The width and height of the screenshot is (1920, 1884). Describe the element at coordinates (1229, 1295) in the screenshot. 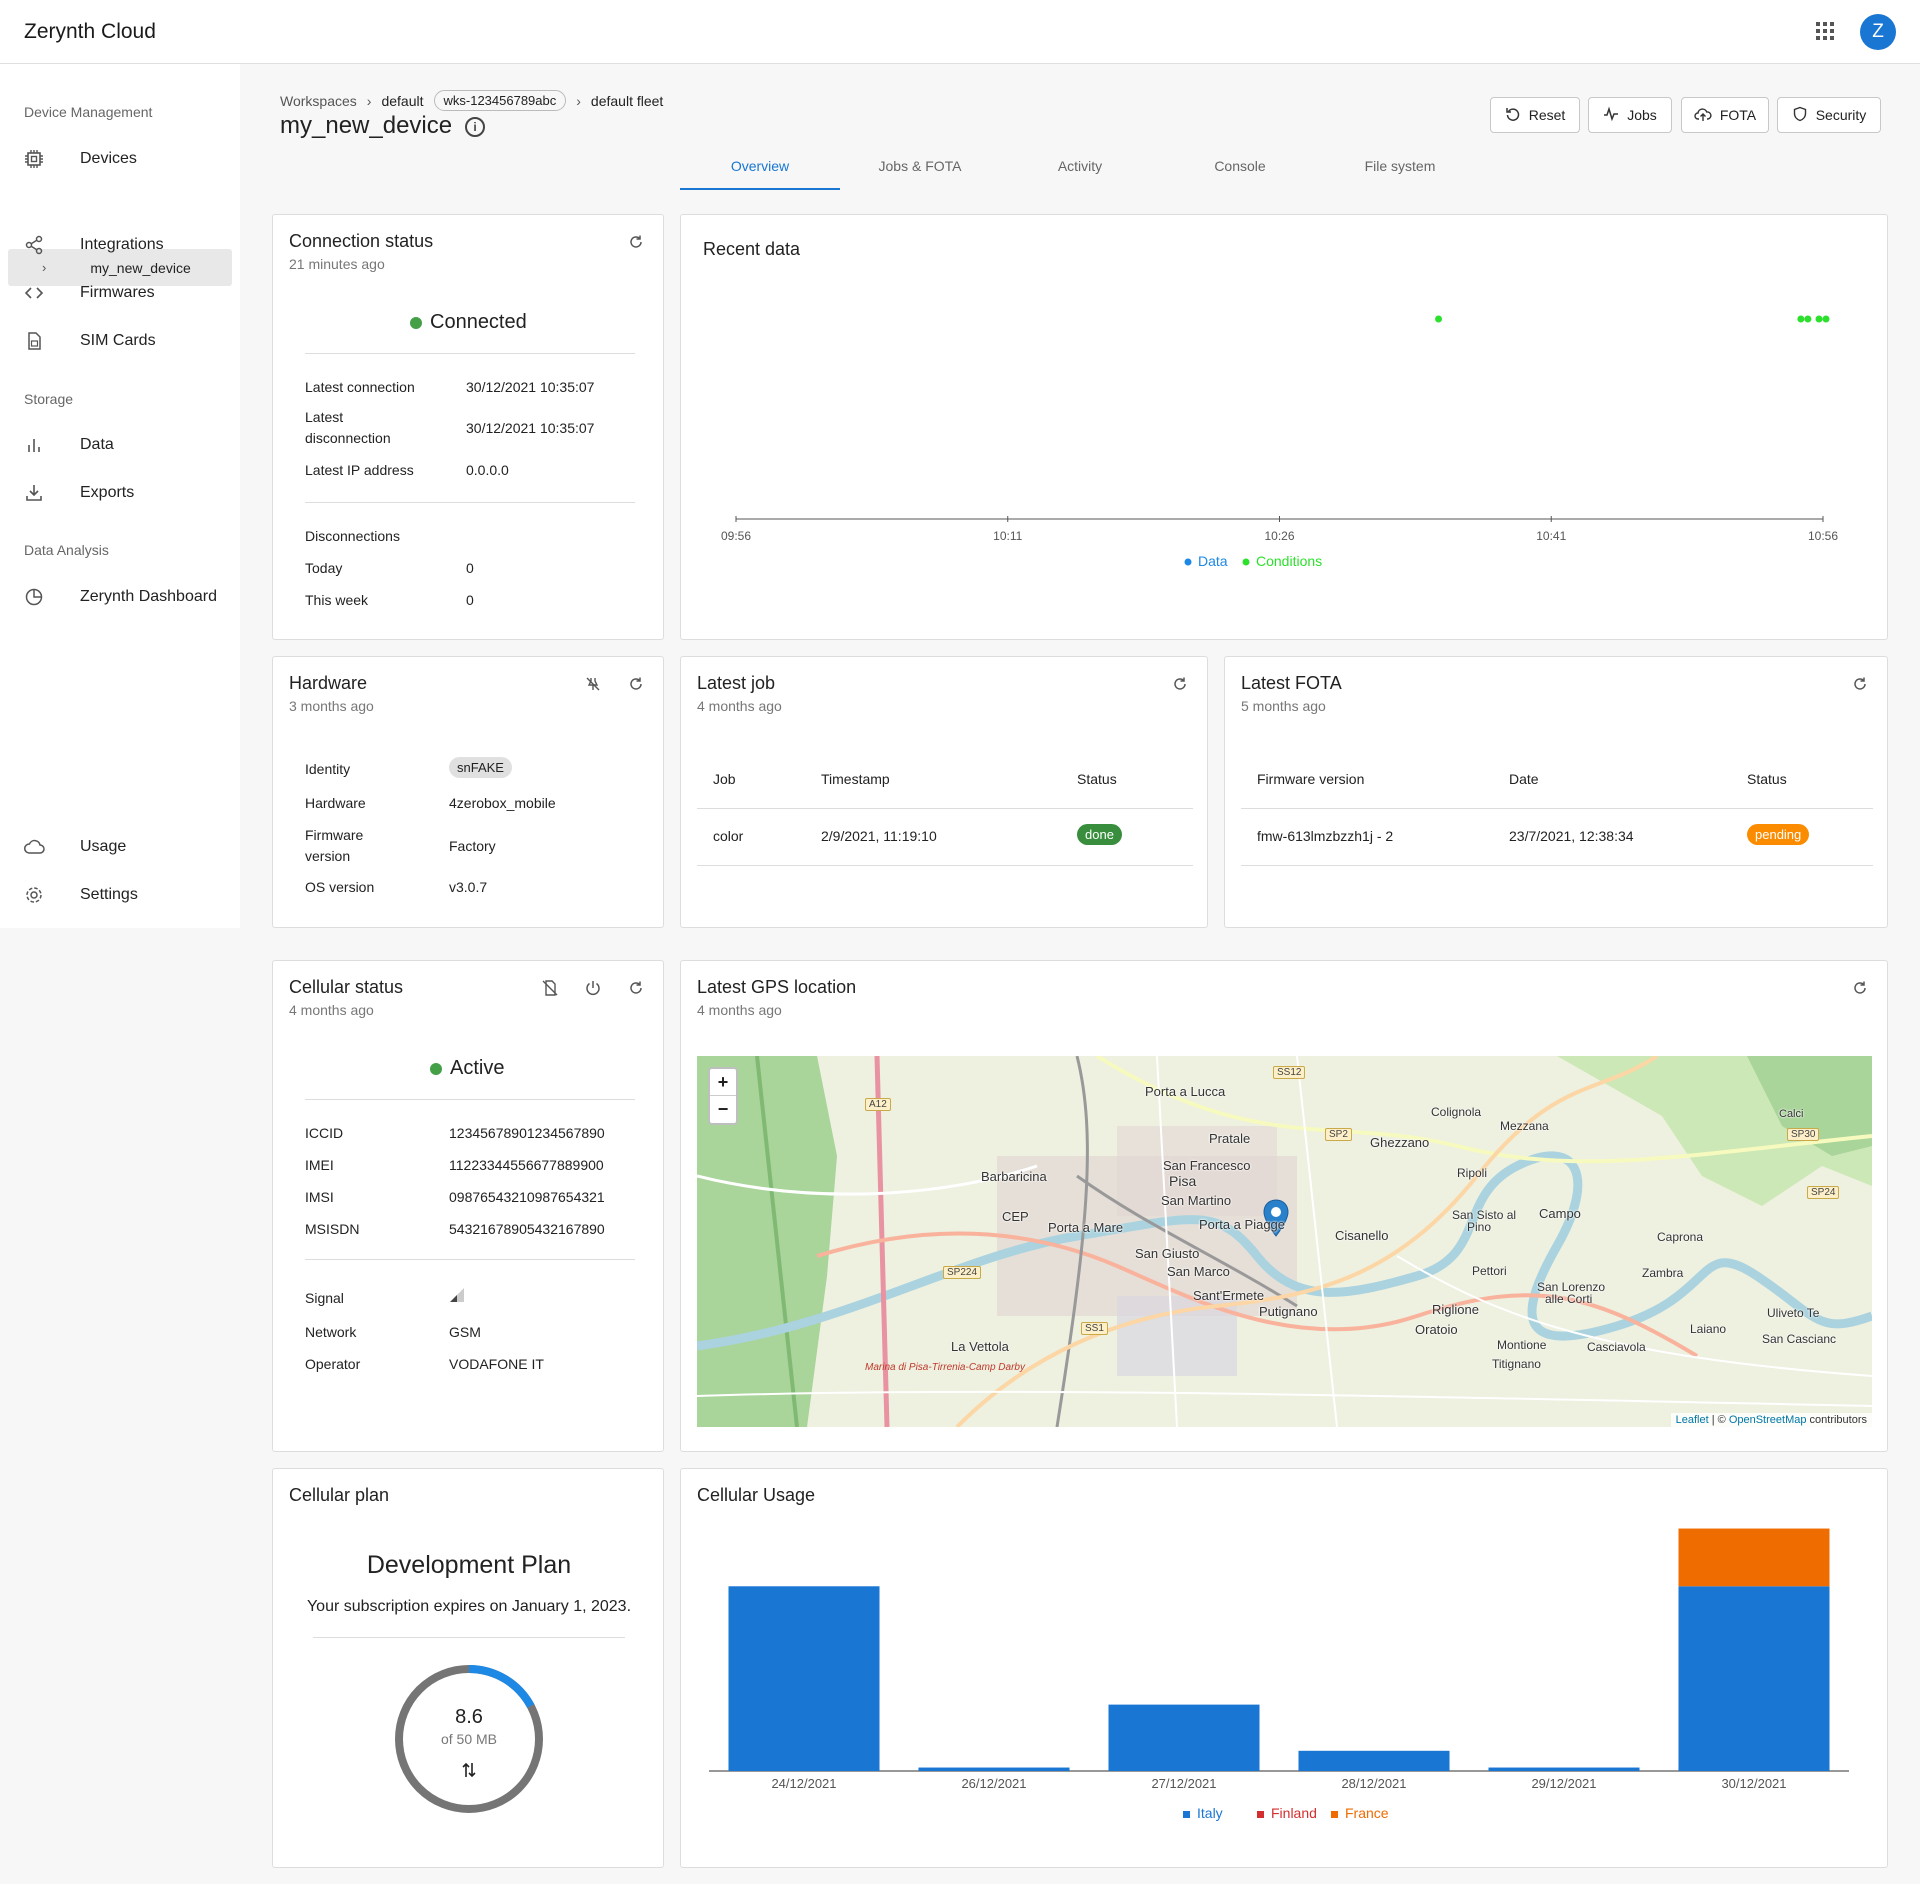

I see `map-place-label: Sant'Ermete` at that location.